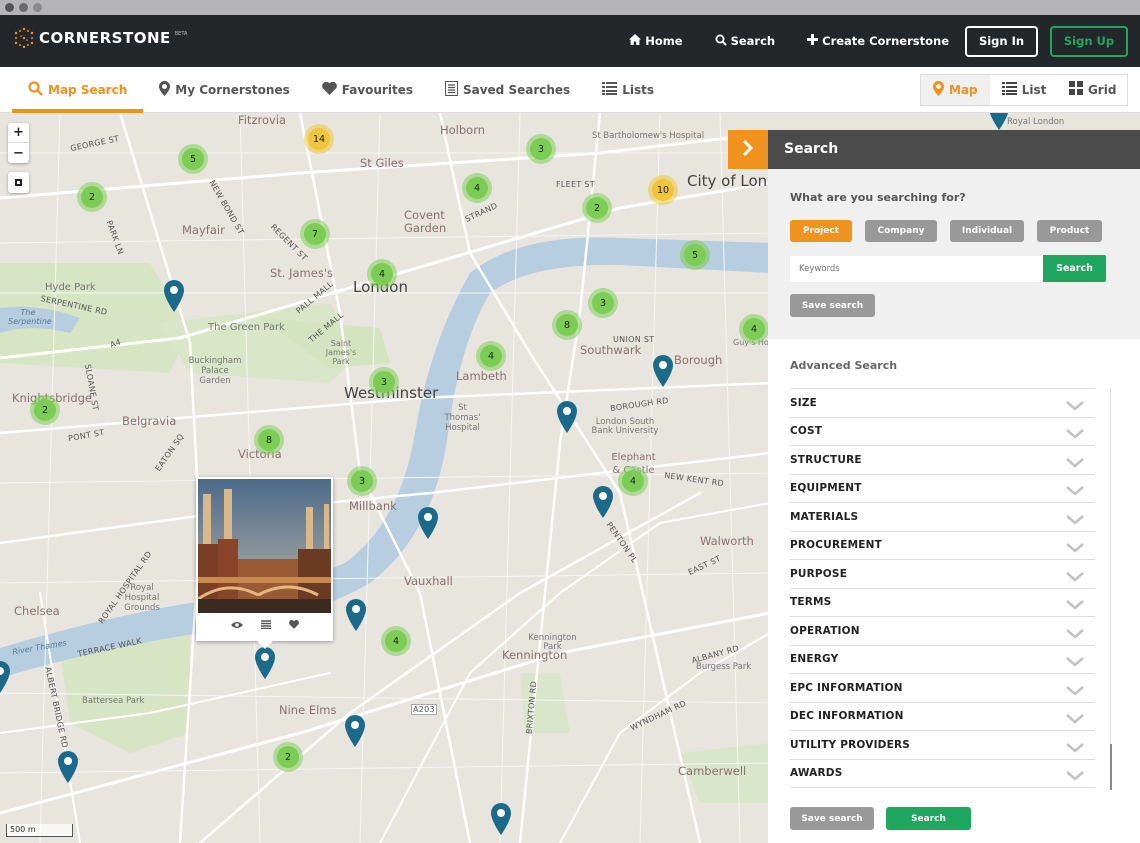 This screenshot has width=1140, height=843. I want to click on view-list-button: List, so click(1024, 90).